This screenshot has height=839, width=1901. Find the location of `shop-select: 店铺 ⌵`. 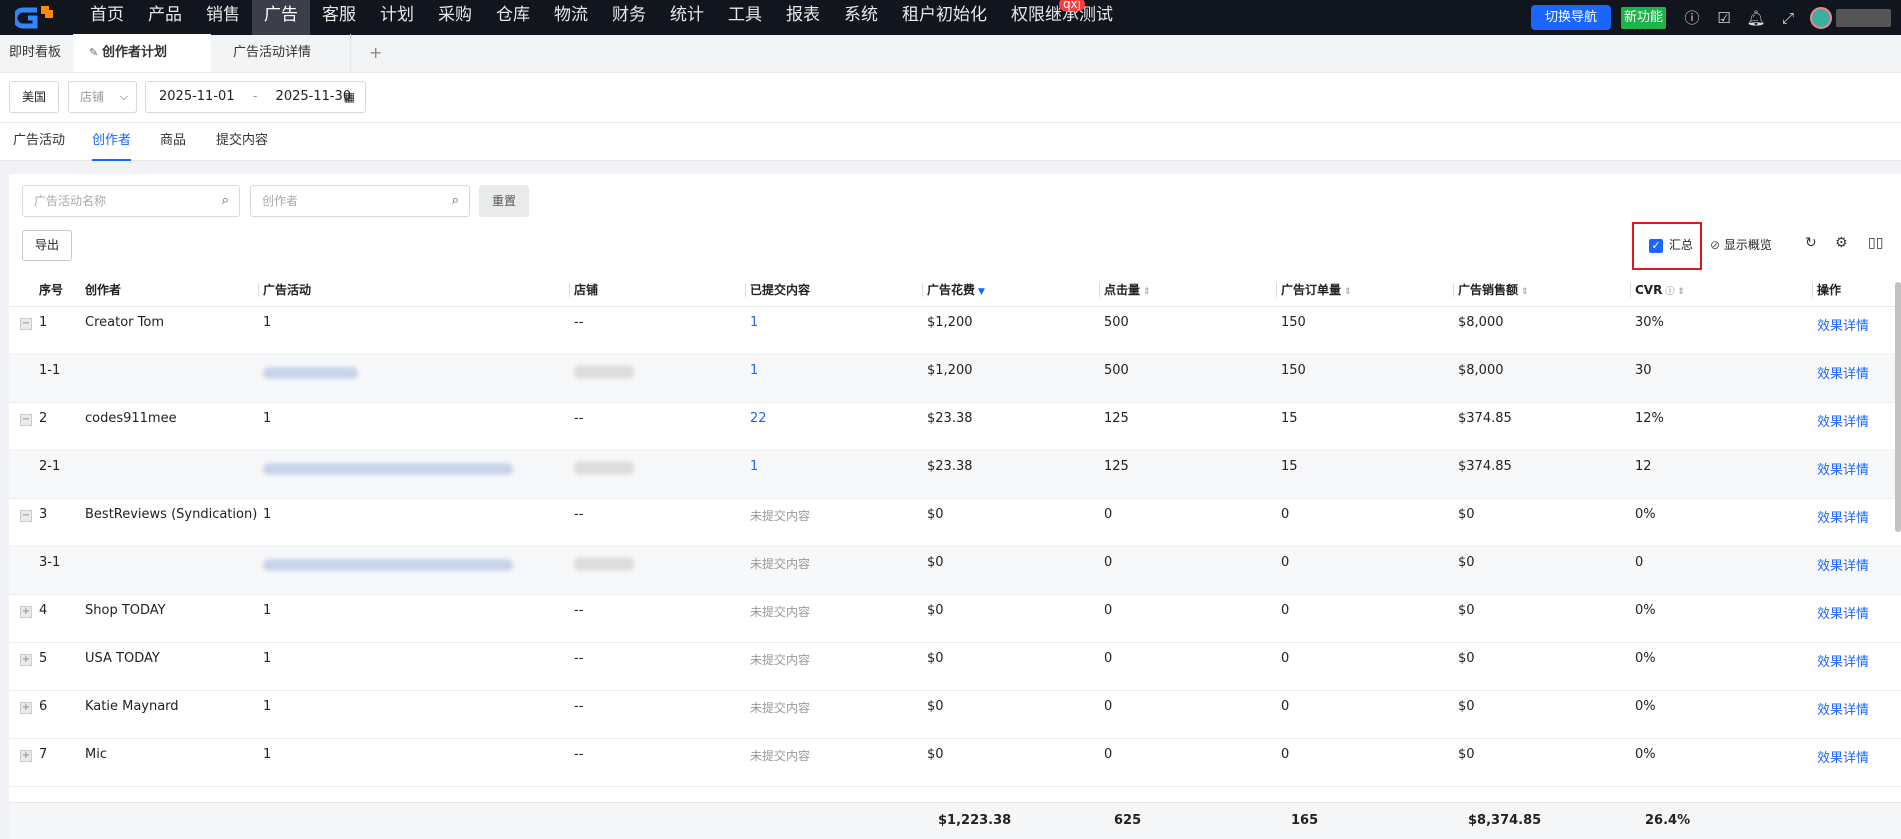

shop-select: 店铺 ⌵ is located at coordinates (102, 97).